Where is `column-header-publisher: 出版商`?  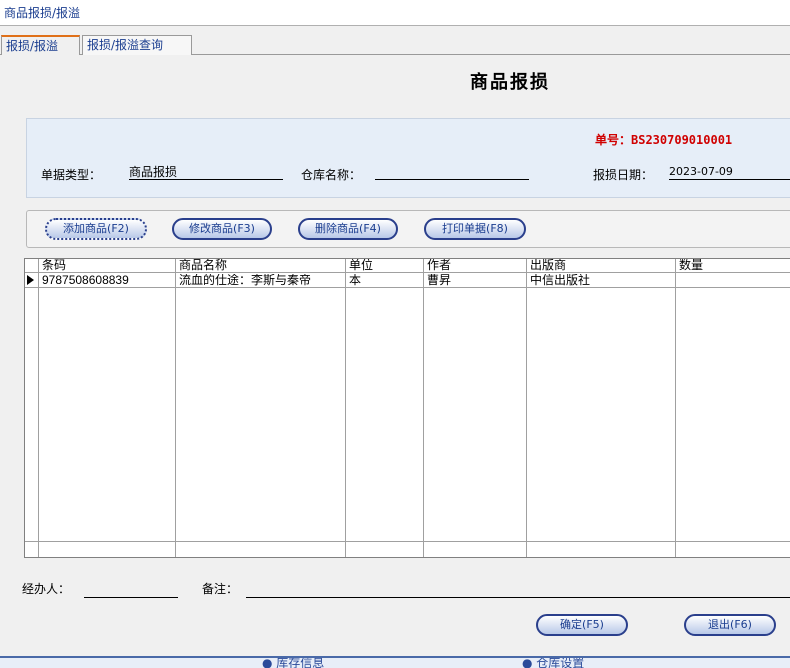 column-header-publisher: 出版商 is located at coordinates (600, 266).